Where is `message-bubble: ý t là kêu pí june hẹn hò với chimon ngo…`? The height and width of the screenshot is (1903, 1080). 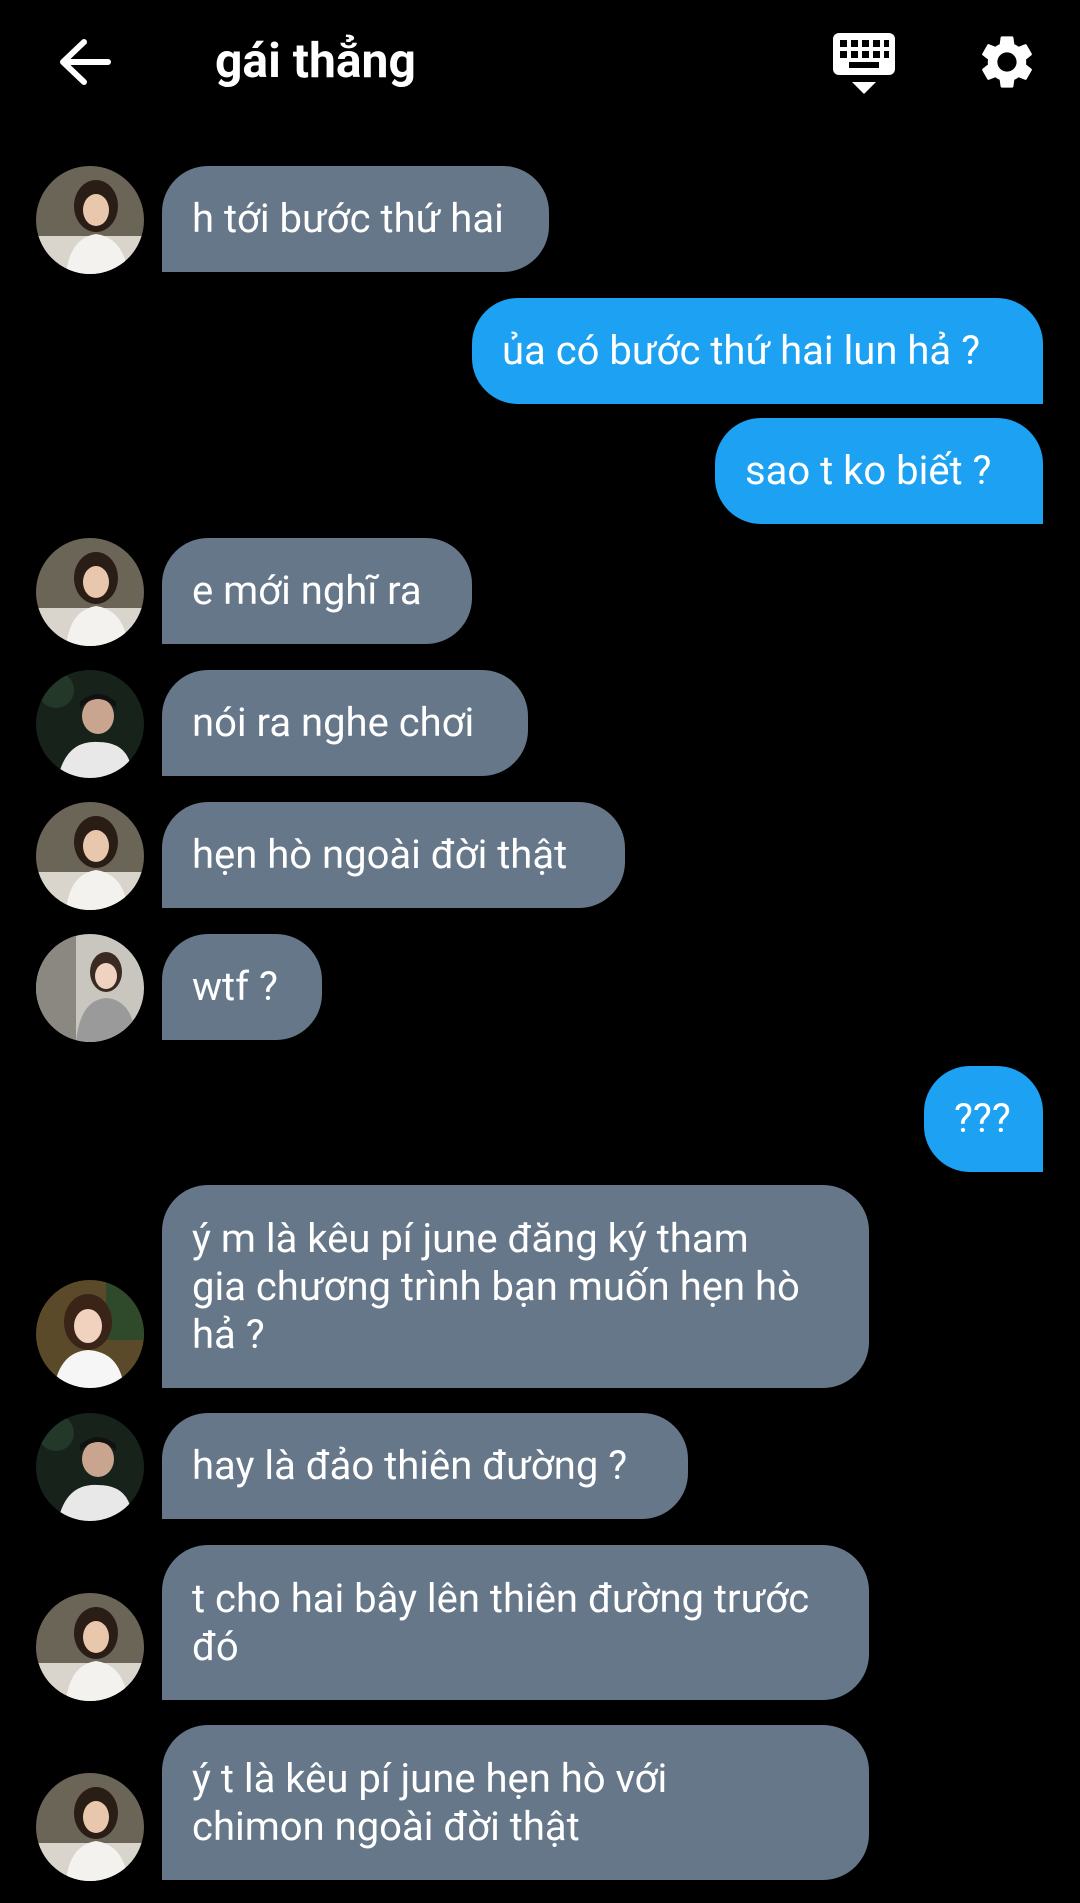 message-bubble: ý t là kêu pí june hẹn hò với chimon ngo… is located at coordinates (515, 1802).